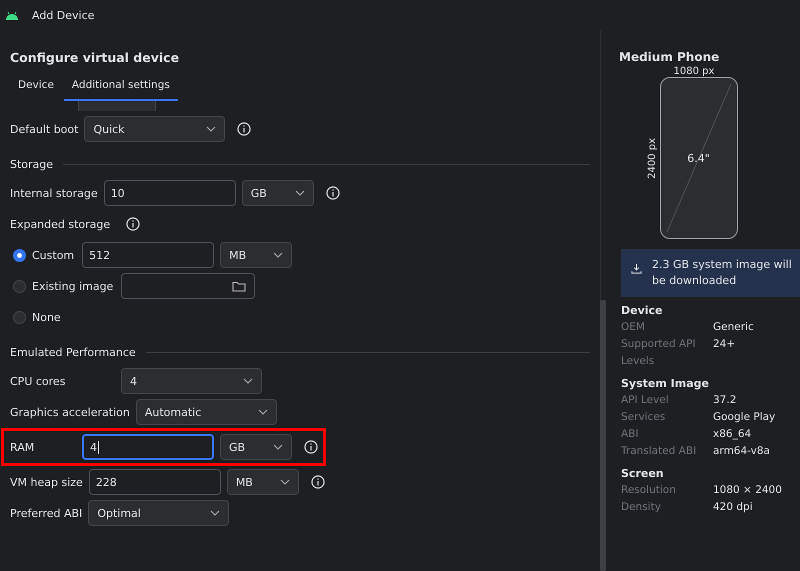 This screenshot has height=571, width=800. I want to click on spec-label: ABI, so click(630, 434).